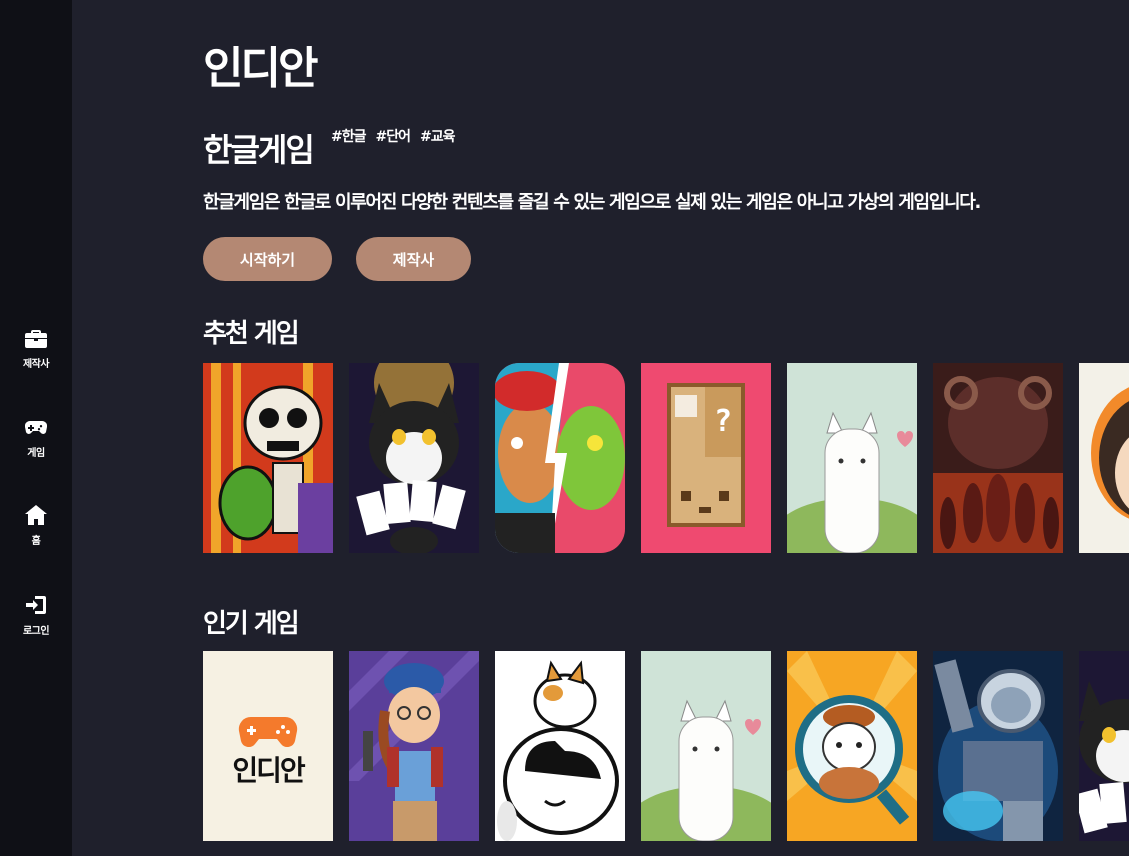 The width and height of the screenshot is (1129, 856). I want to click on tag: #단어, so click(393, 136).